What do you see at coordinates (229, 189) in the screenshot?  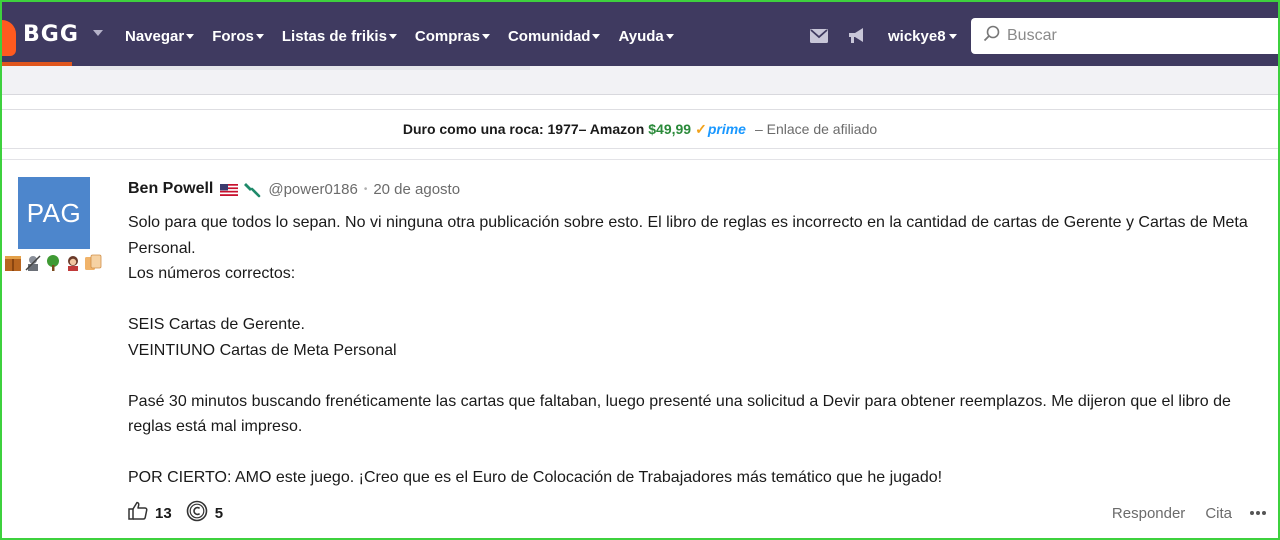 I see `us-flag-icon` at bounding box center [229, 189].